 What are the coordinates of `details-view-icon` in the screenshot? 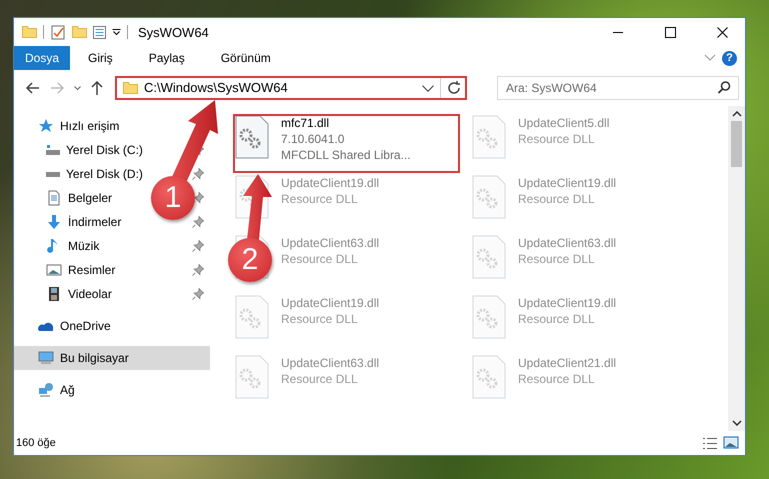 It's located at (710, 443).